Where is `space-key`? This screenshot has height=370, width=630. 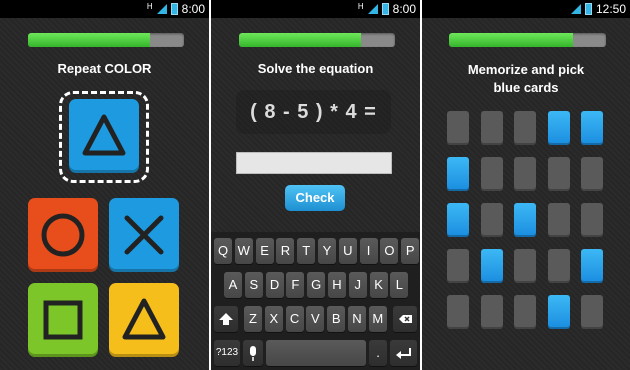
space-key is located at coordinates (316, 353).